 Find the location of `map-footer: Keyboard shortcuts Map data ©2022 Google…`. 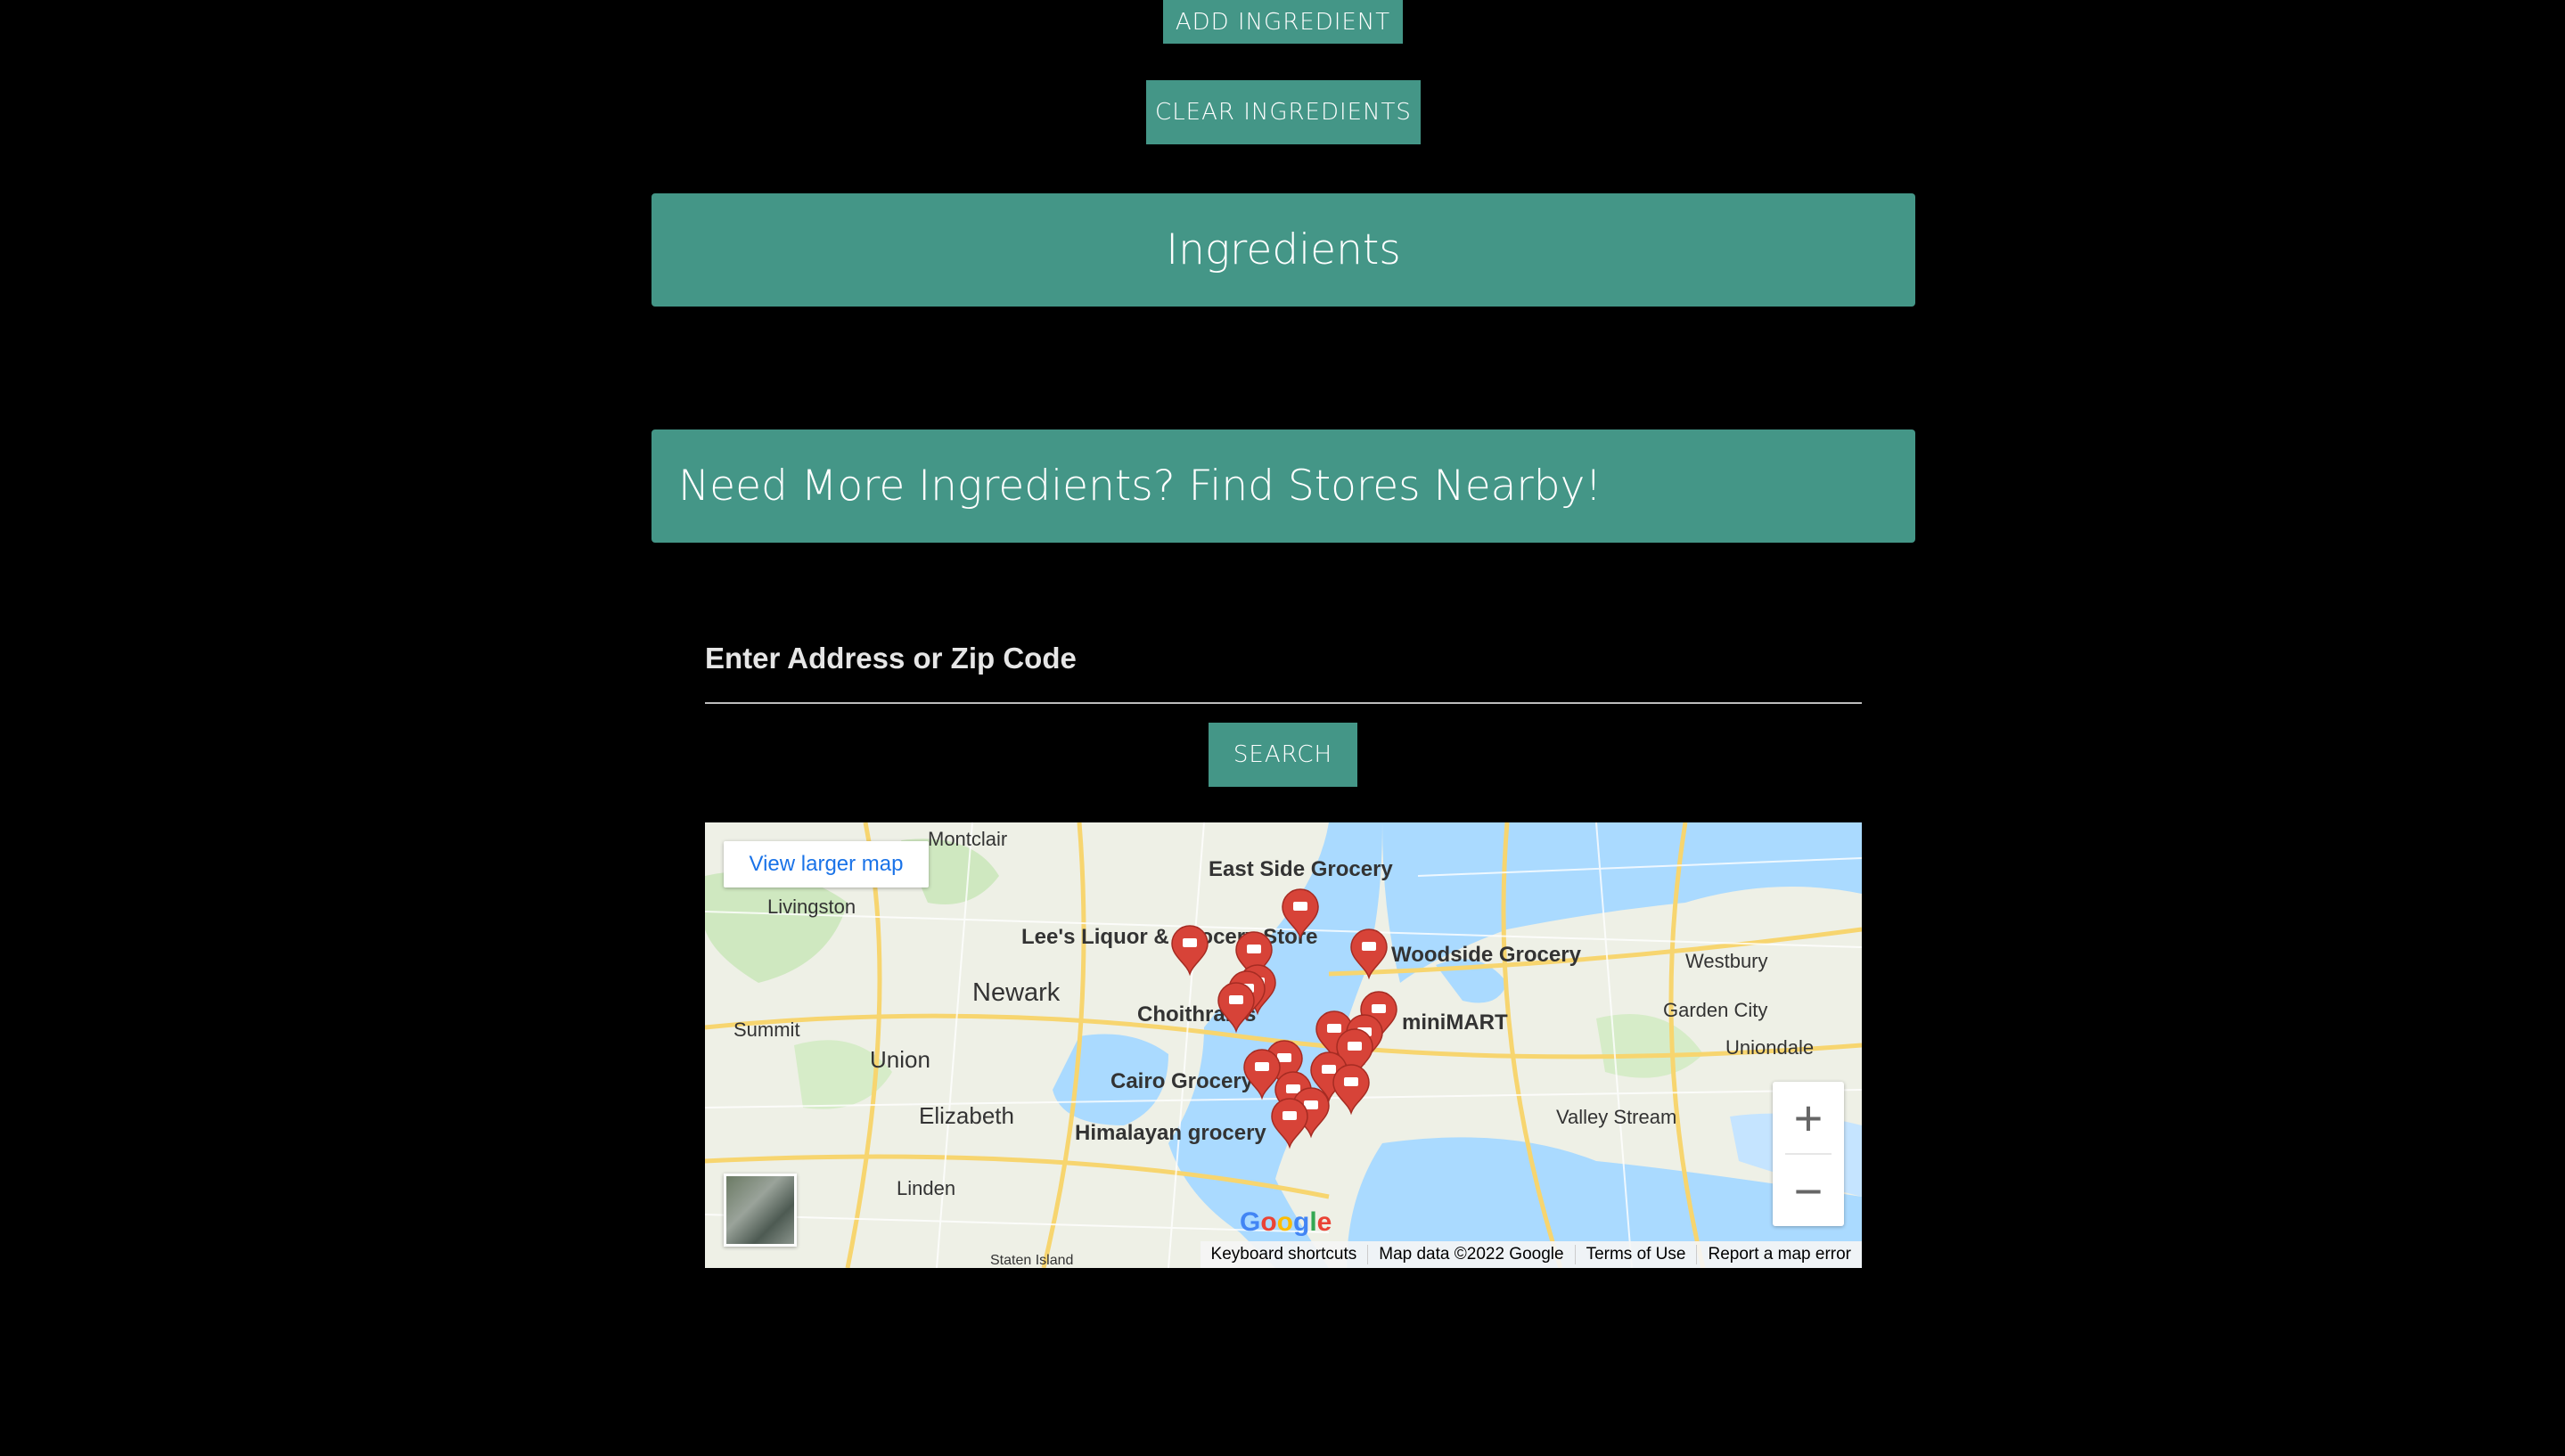

map-footer: Keyboard shortcuts Map data ©2022 Google… is located at coordinates (1531, 1254).